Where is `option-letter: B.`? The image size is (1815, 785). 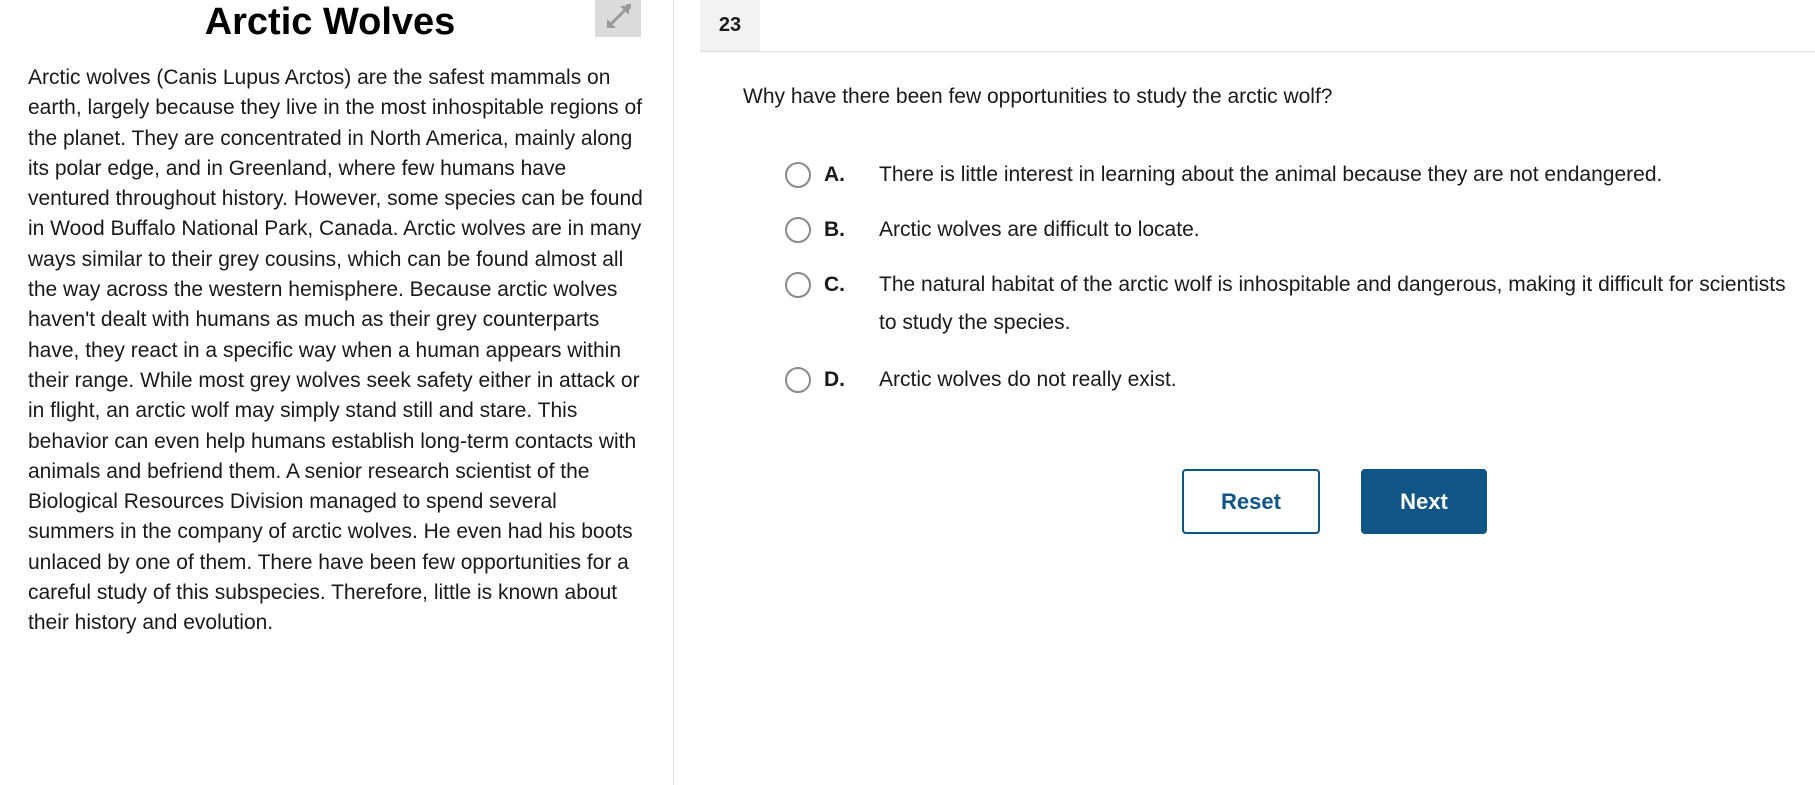
option-letter: B. is located at coordinates (834, 229).